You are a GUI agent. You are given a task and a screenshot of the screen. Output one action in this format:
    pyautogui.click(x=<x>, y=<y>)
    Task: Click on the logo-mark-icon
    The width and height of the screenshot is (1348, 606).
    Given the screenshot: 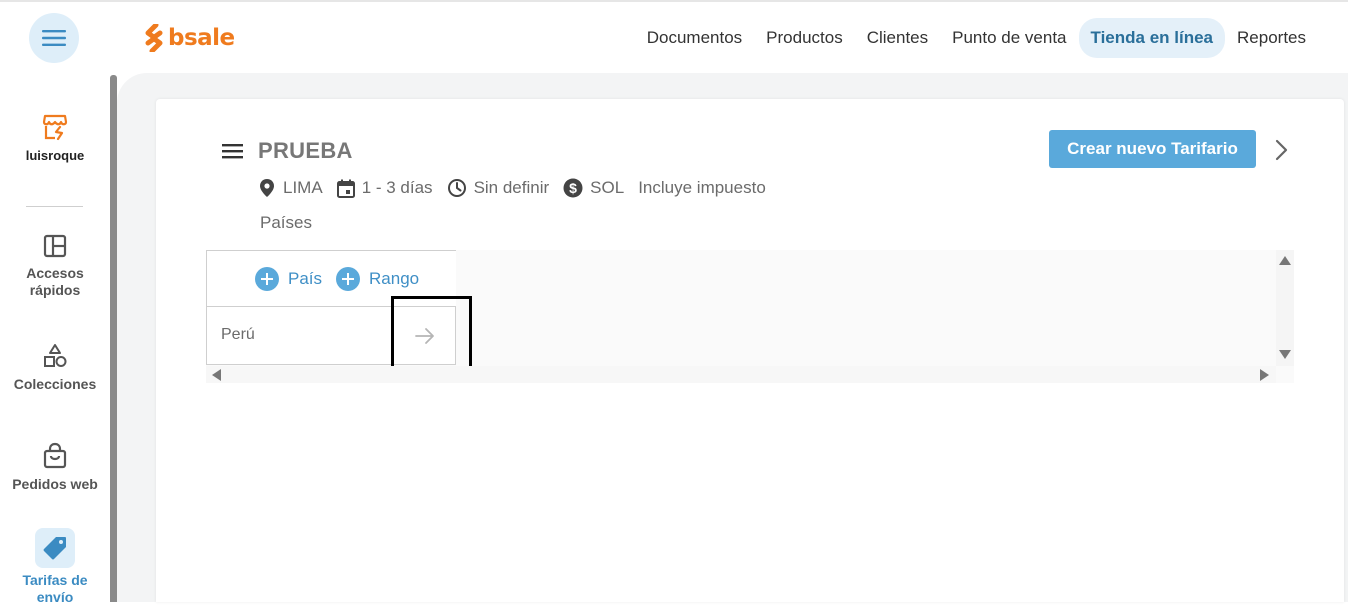 What is the action you would take?
    pyautogui.click(x=154, y=38)
    